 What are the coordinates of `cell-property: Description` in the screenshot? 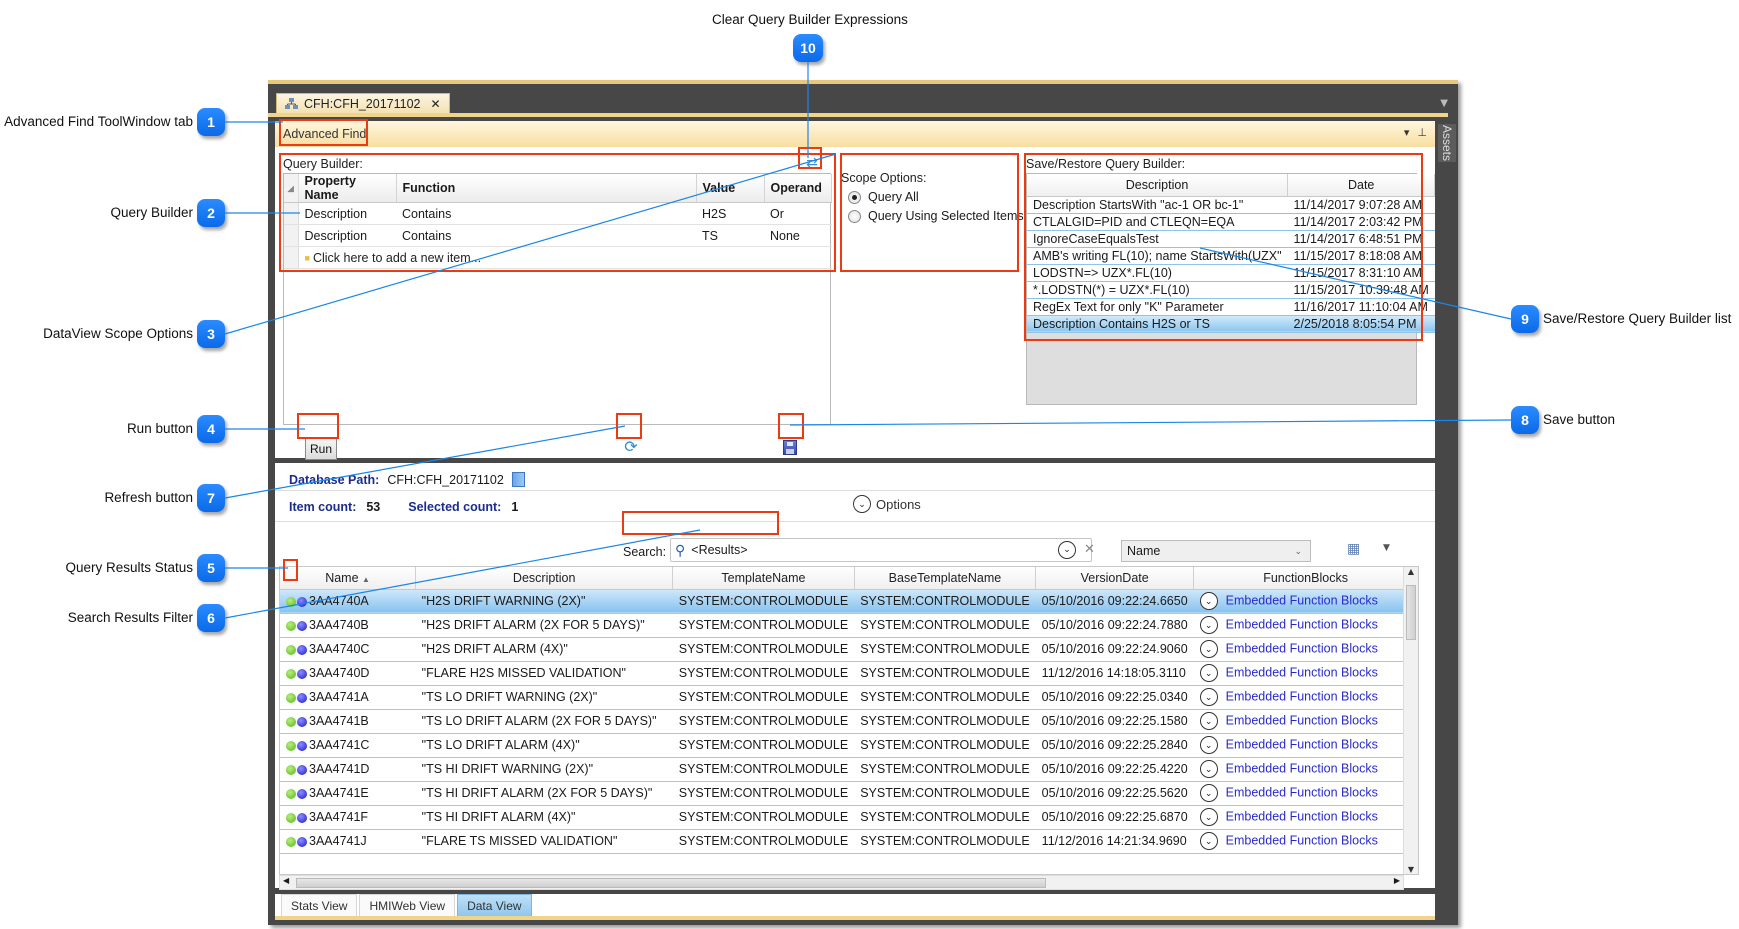 It's located at (347, 235).